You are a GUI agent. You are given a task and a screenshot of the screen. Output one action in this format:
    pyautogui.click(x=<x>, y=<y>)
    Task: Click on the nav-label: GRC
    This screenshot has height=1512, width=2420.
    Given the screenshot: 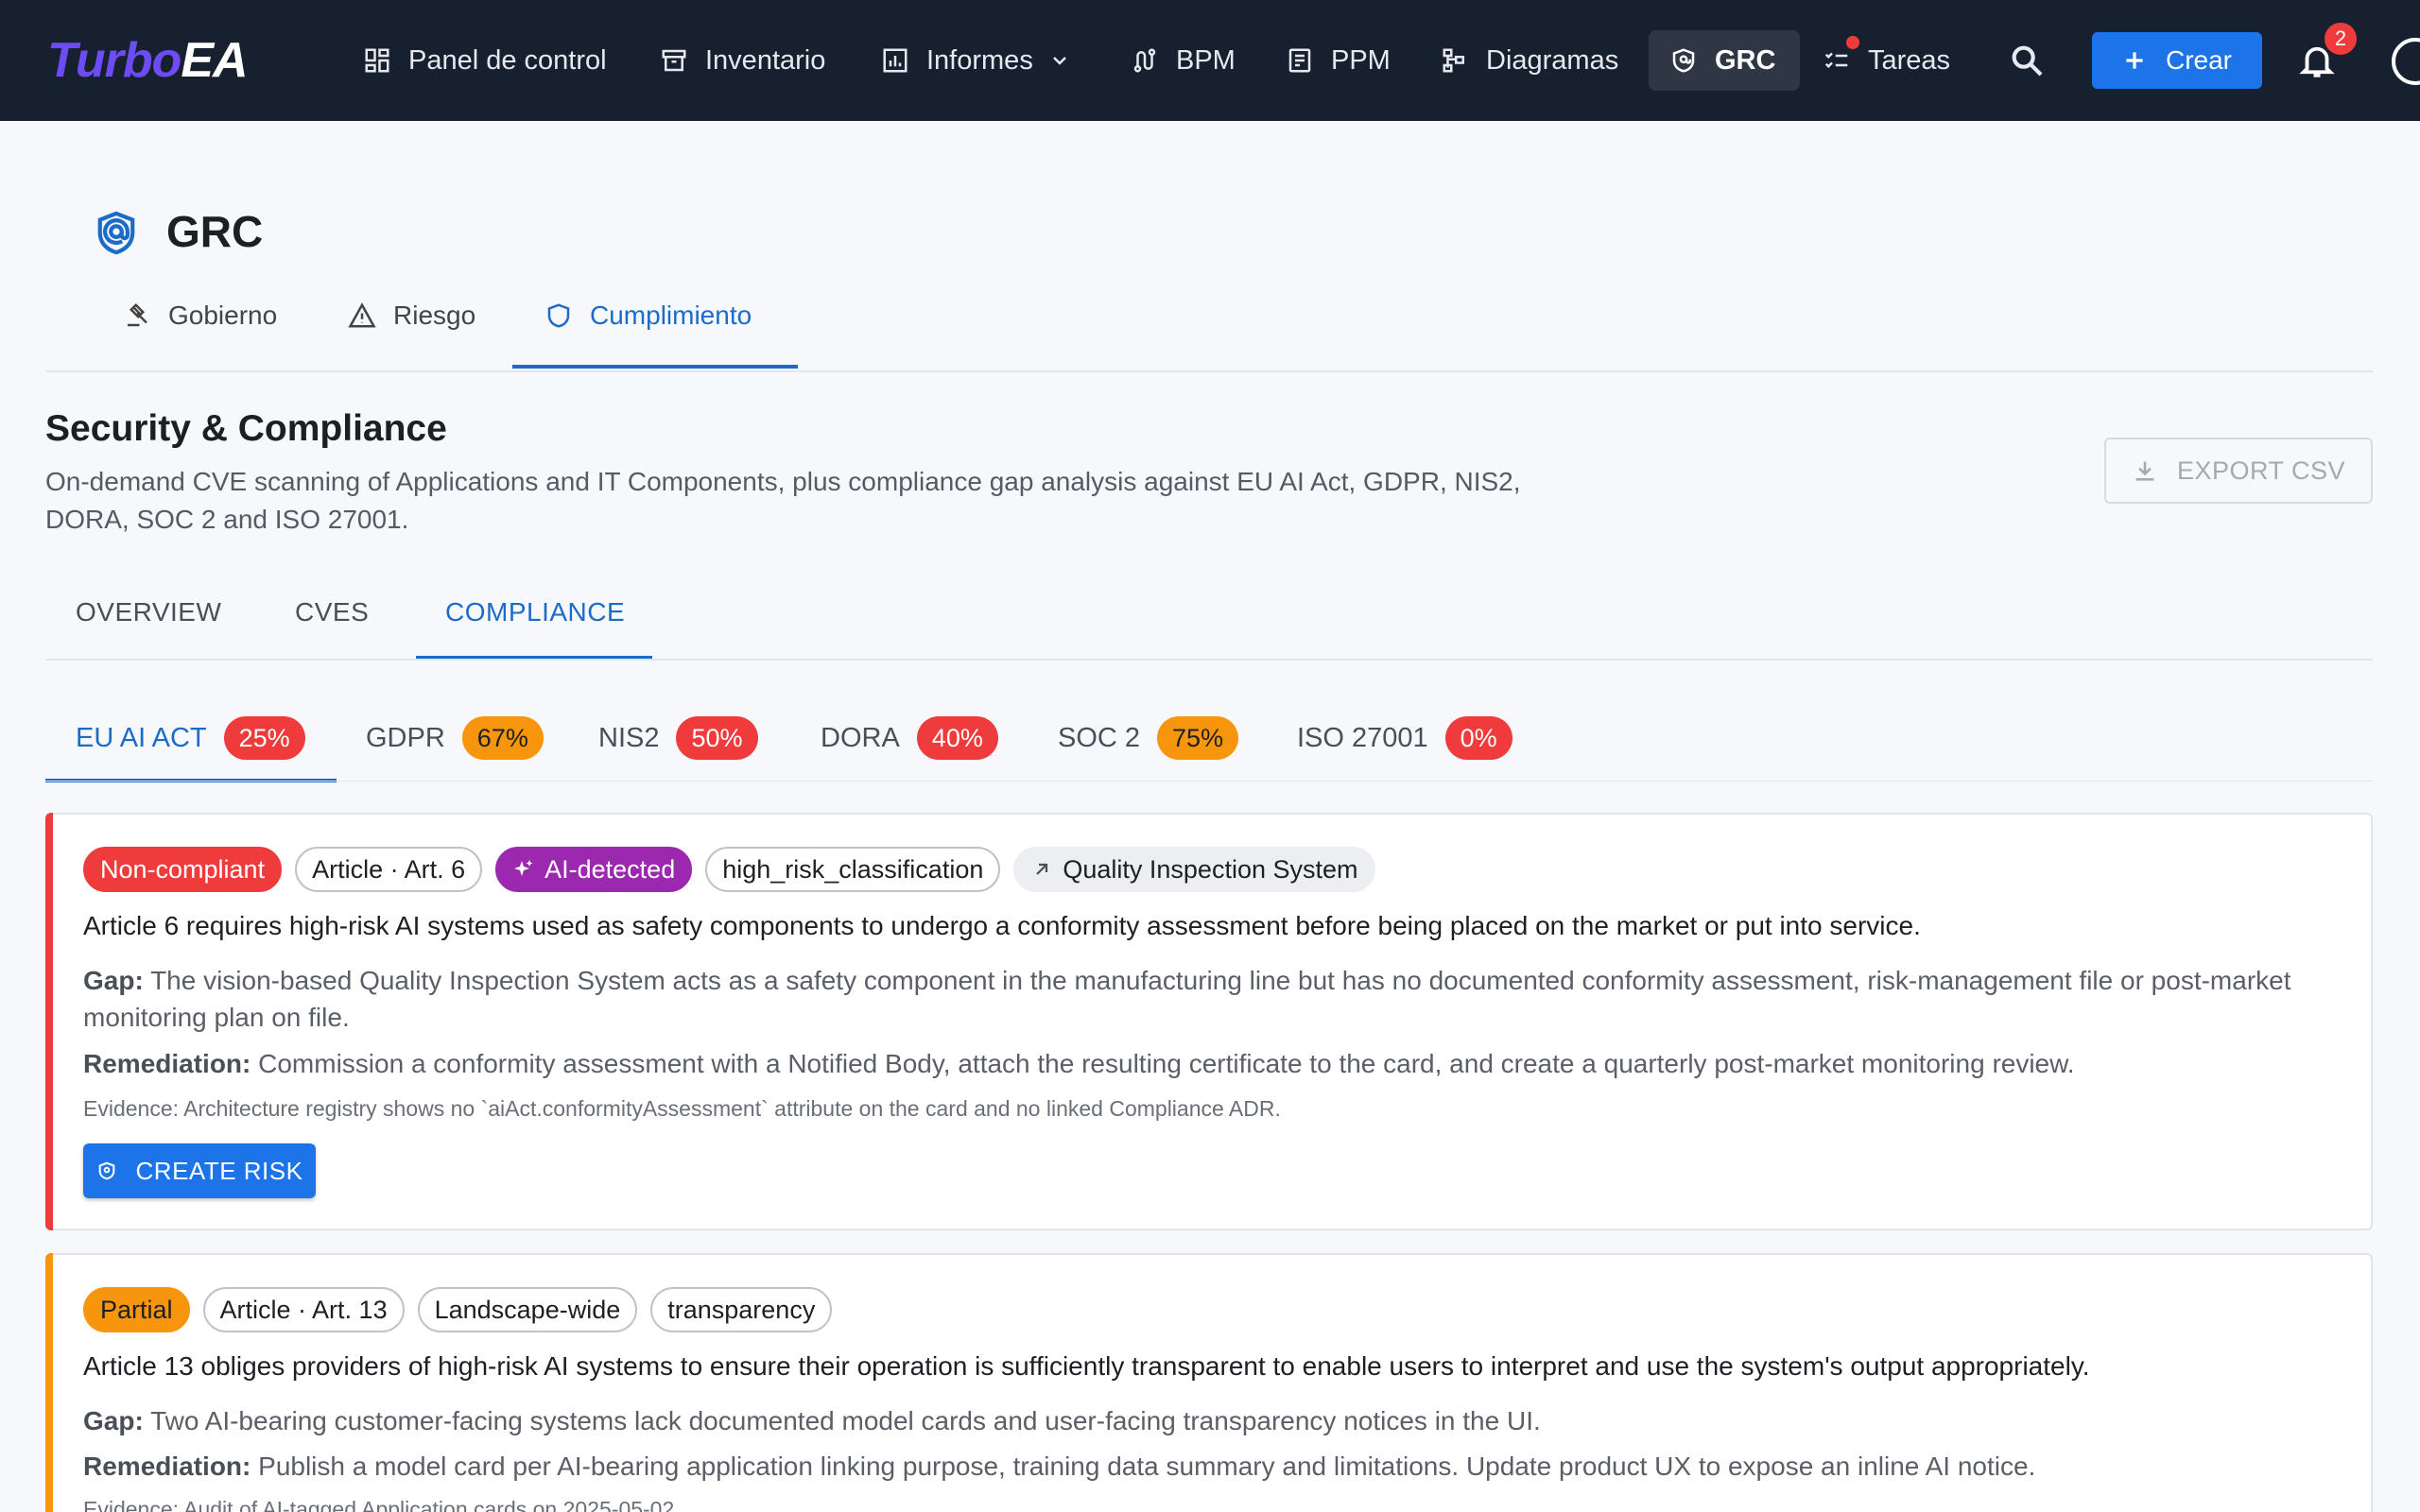 What is the action you would take?
    pyautogui.click(x=1745, y=60)
    